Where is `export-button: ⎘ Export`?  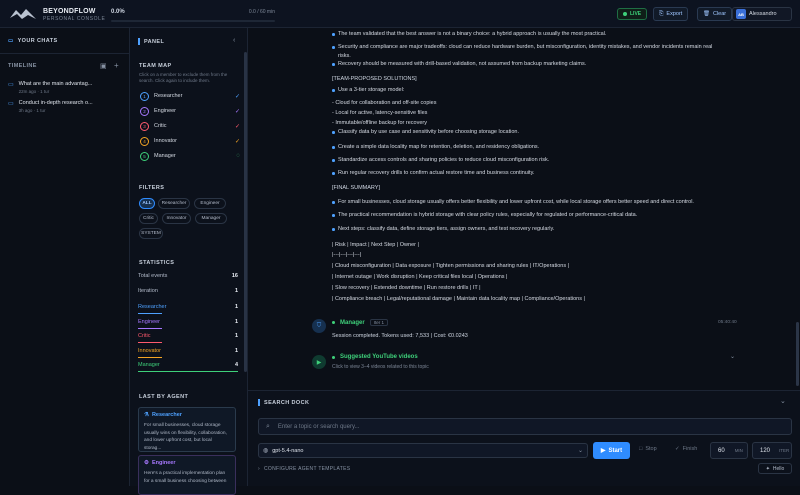 export-button: ⎘ Export is located at coordinates (671, 14).